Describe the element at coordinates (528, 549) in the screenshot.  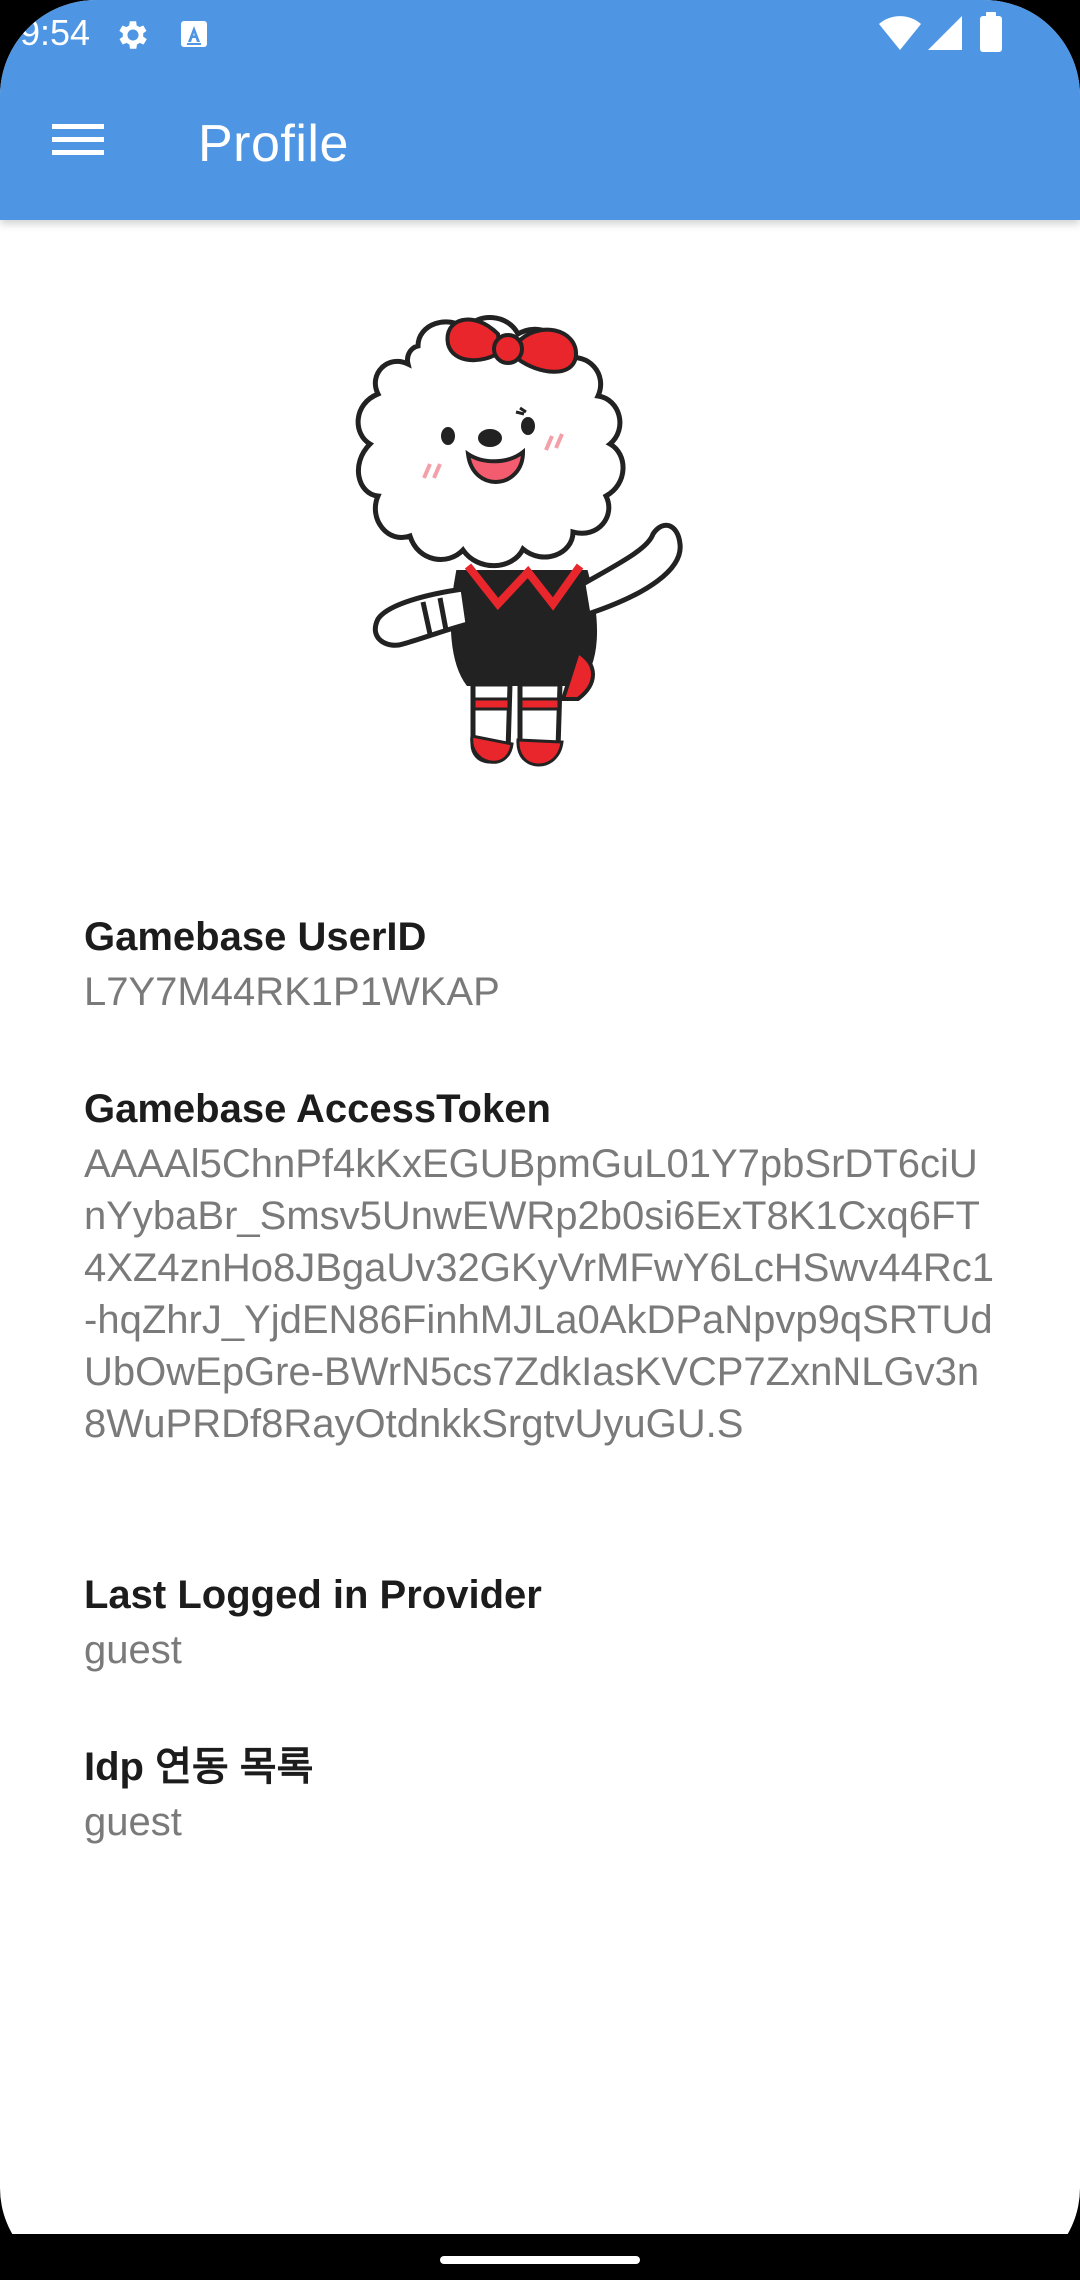
I see `profile-avatar-image` at that location.